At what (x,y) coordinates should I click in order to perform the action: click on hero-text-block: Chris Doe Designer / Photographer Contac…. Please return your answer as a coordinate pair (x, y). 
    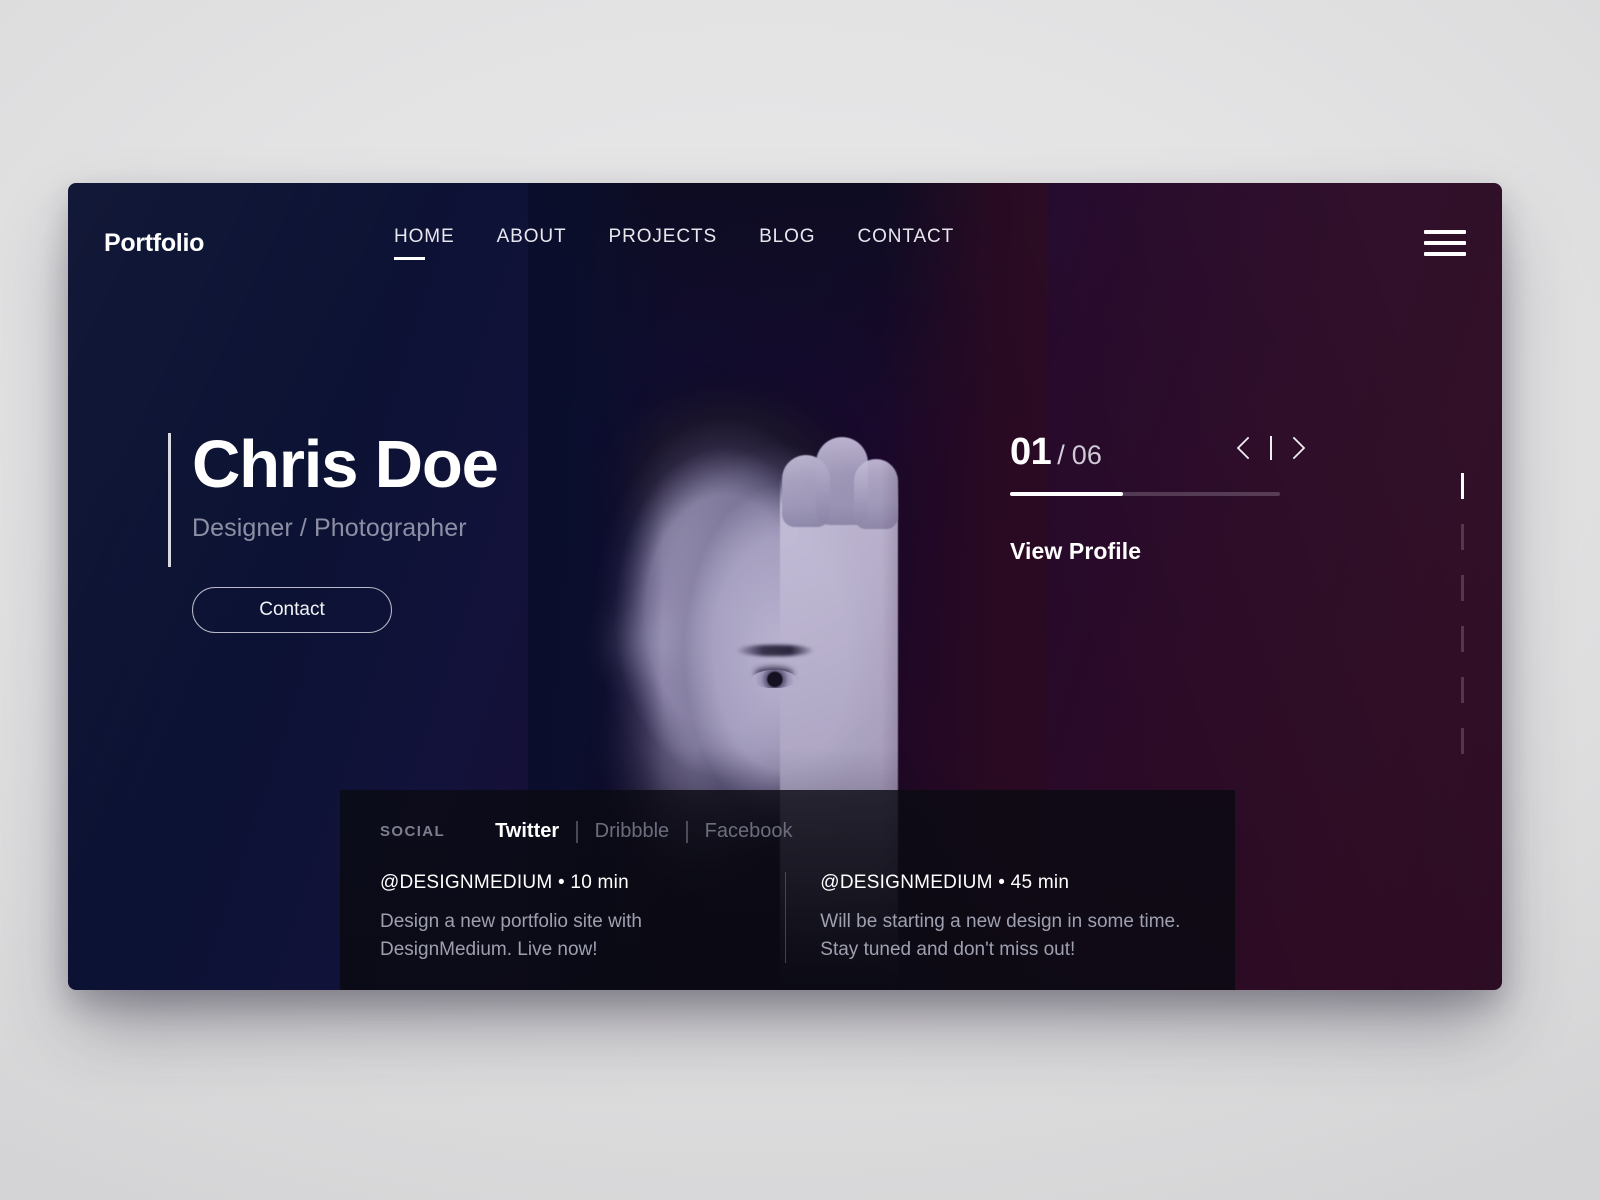
    Looking at the image, I should click on (333, 530).